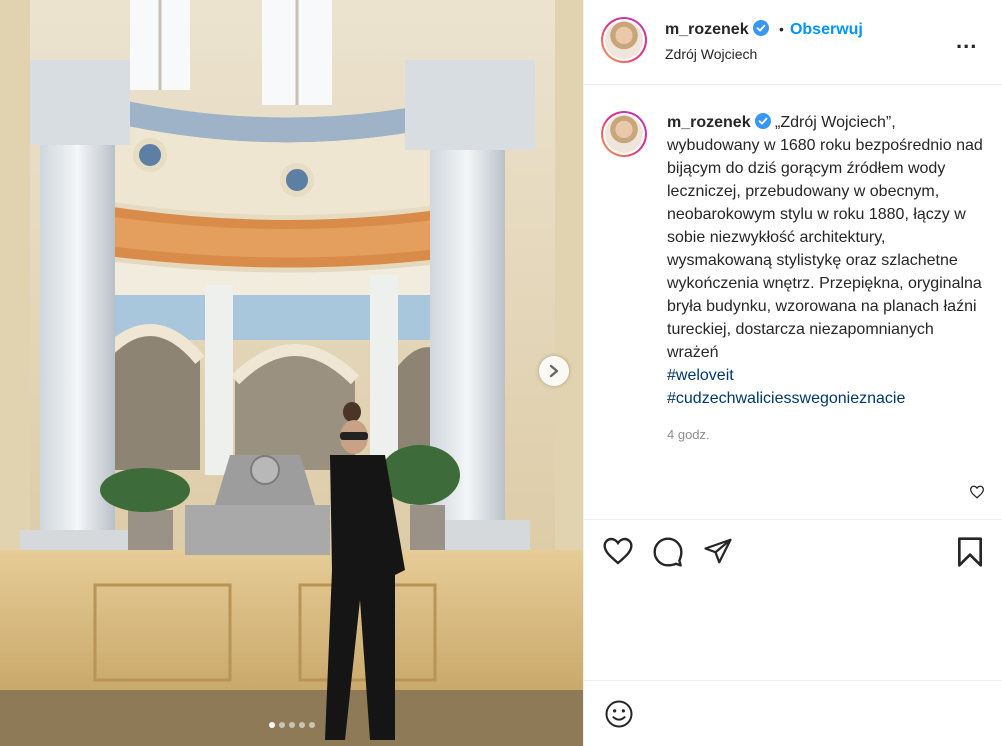 This screenshot has width=1002, height=746. I want to click on smiley-icon, so click(619, 714).